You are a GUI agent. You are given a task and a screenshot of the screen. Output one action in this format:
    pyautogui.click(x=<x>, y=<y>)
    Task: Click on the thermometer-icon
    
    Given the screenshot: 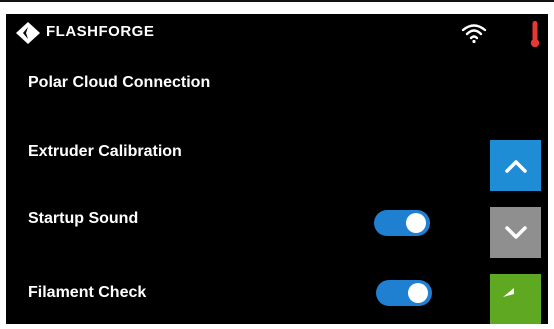 What is the action you would take?
    pyautogui.click(x=535, y=34)
    